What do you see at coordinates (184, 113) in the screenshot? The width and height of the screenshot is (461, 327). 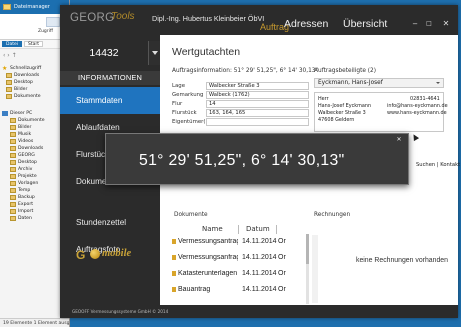 I see `field-label: Flurstück` at bounding box center [184, 113].